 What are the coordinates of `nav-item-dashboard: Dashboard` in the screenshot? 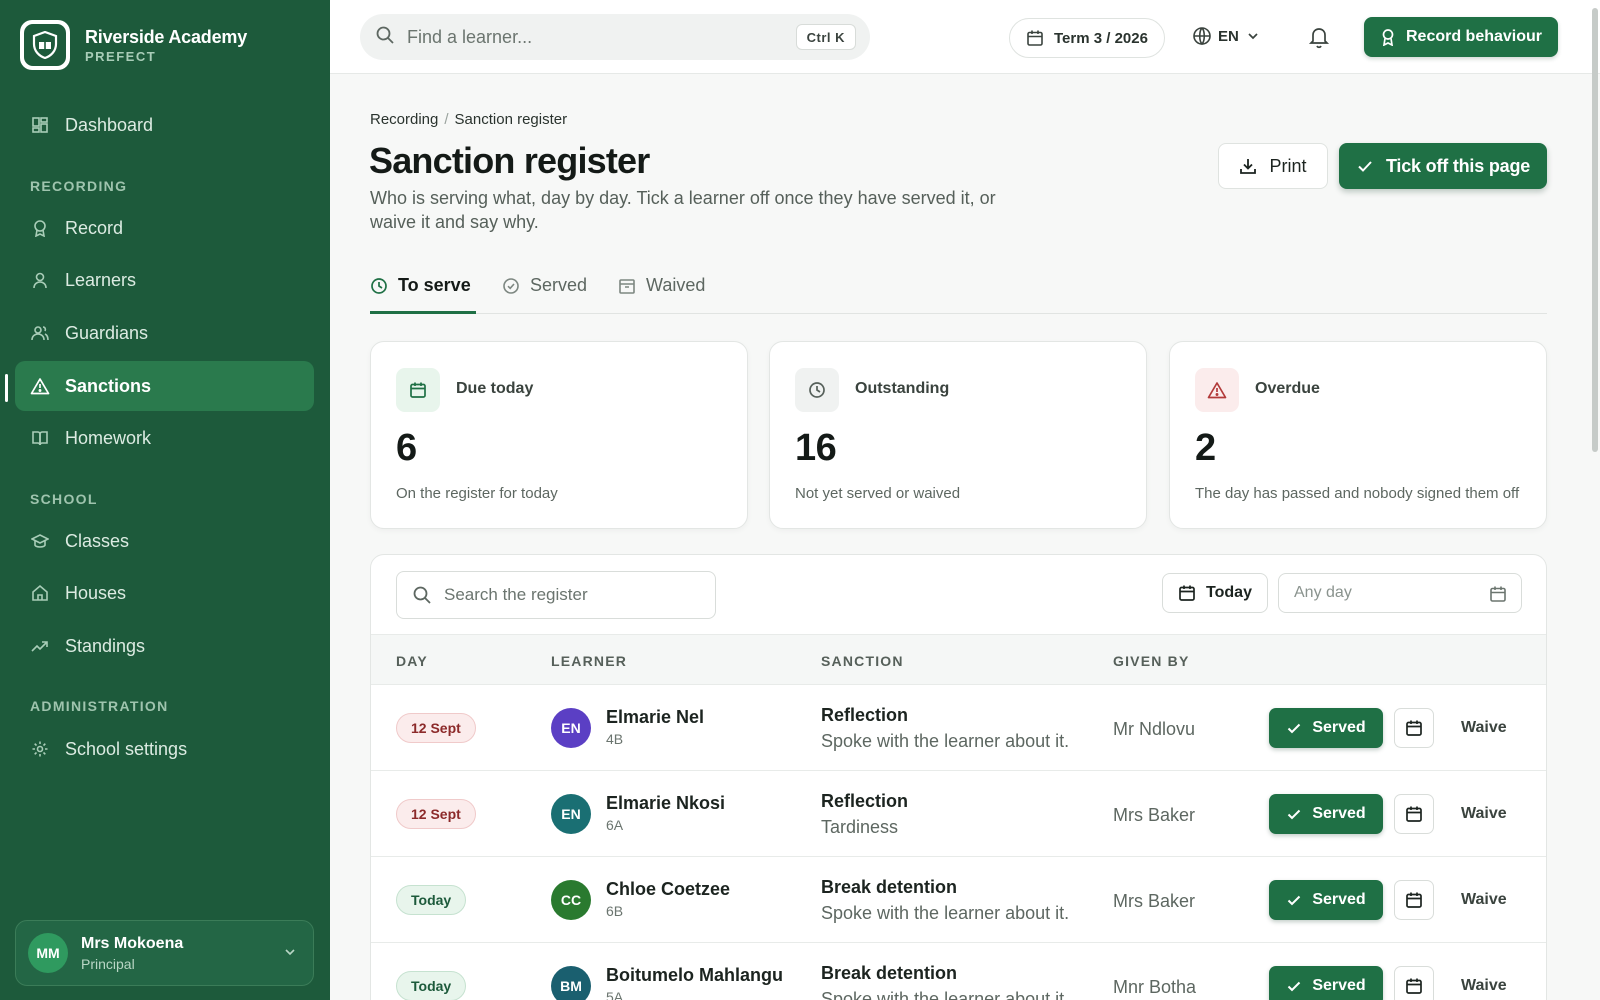 It's located at (164, 125).